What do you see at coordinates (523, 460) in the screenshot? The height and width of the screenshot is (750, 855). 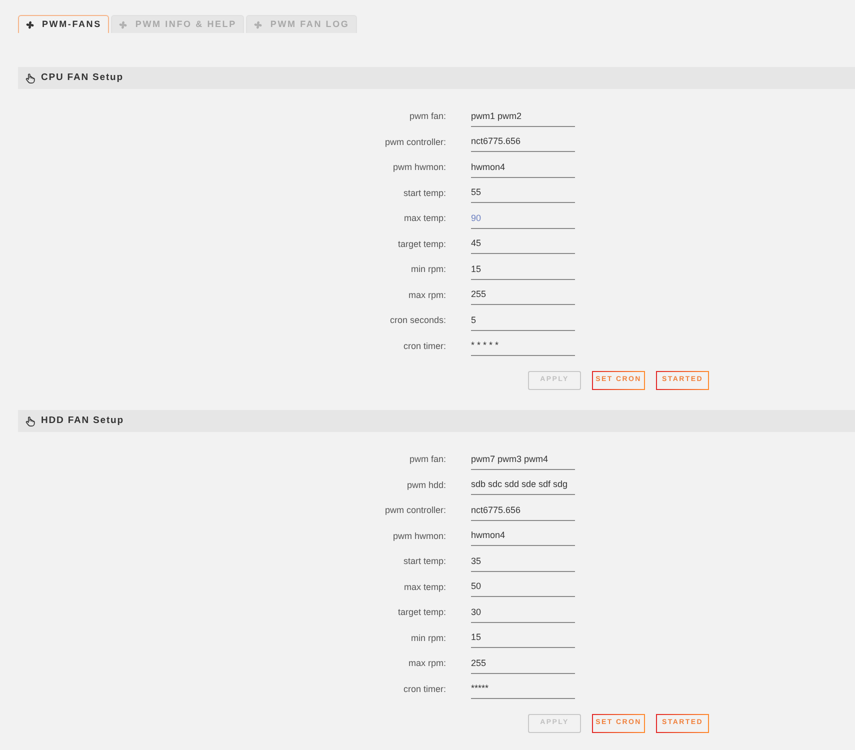 I see `input-field: pwm7 pwm3 pwm4` at bounding box center [523, 460].